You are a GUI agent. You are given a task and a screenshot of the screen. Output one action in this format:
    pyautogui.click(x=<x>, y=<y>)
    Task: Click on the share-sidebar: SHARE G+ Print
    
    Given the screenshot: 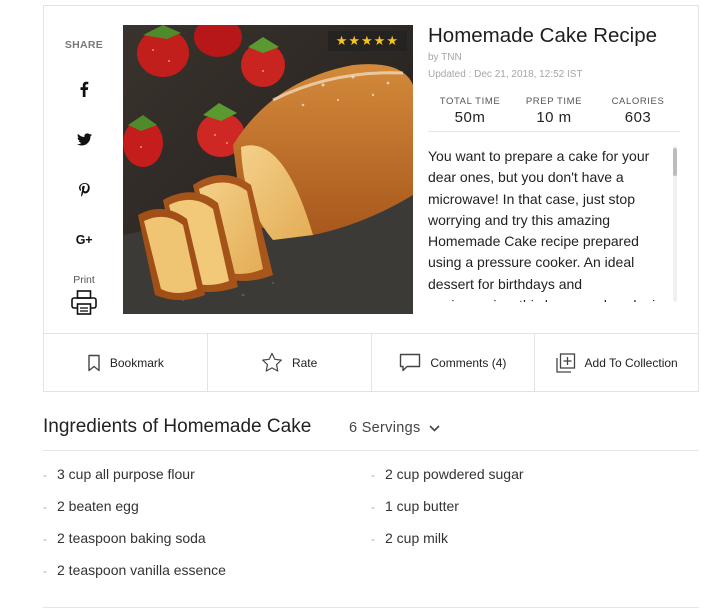 What is the action you would take?
    pyautogui.click(x=84, y=170)
    